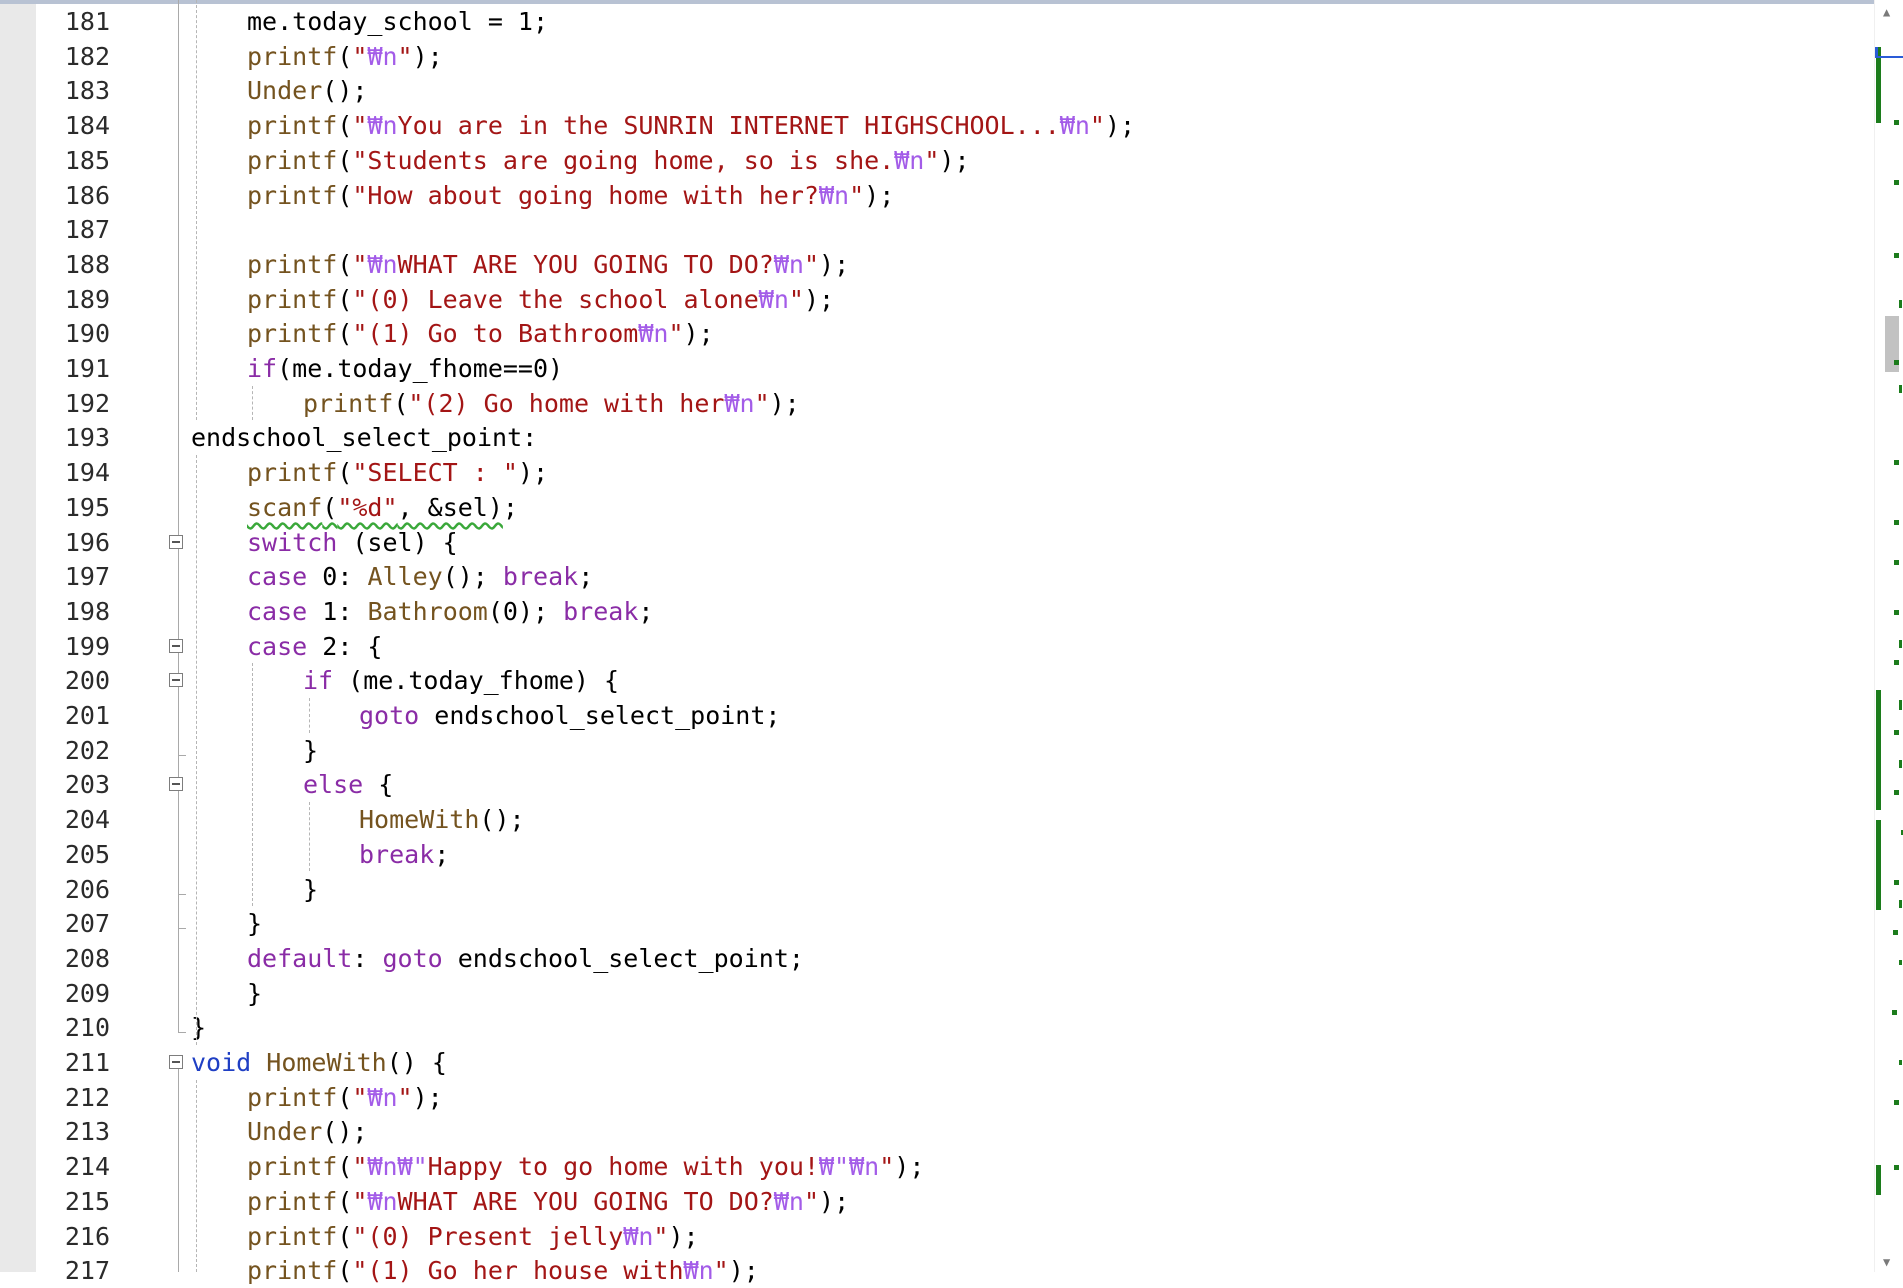 The height and width of the screenshot is (1288, 1903). What do you see at coordinates (87, 854) in the screenshot?
I see `line-number: 205` at bounding box center [87, 854].